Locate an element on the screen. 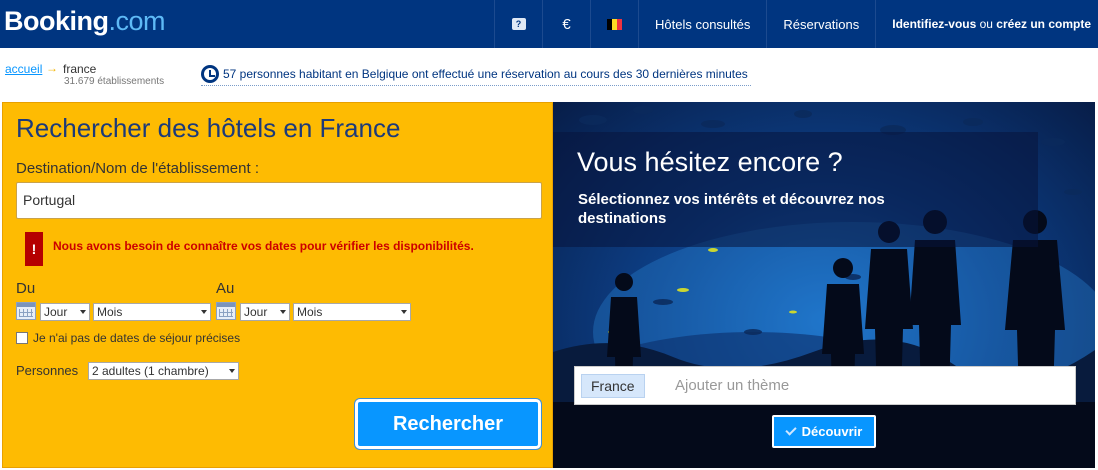  checkin-day-select: Jour is located at coordinates (65, 312).